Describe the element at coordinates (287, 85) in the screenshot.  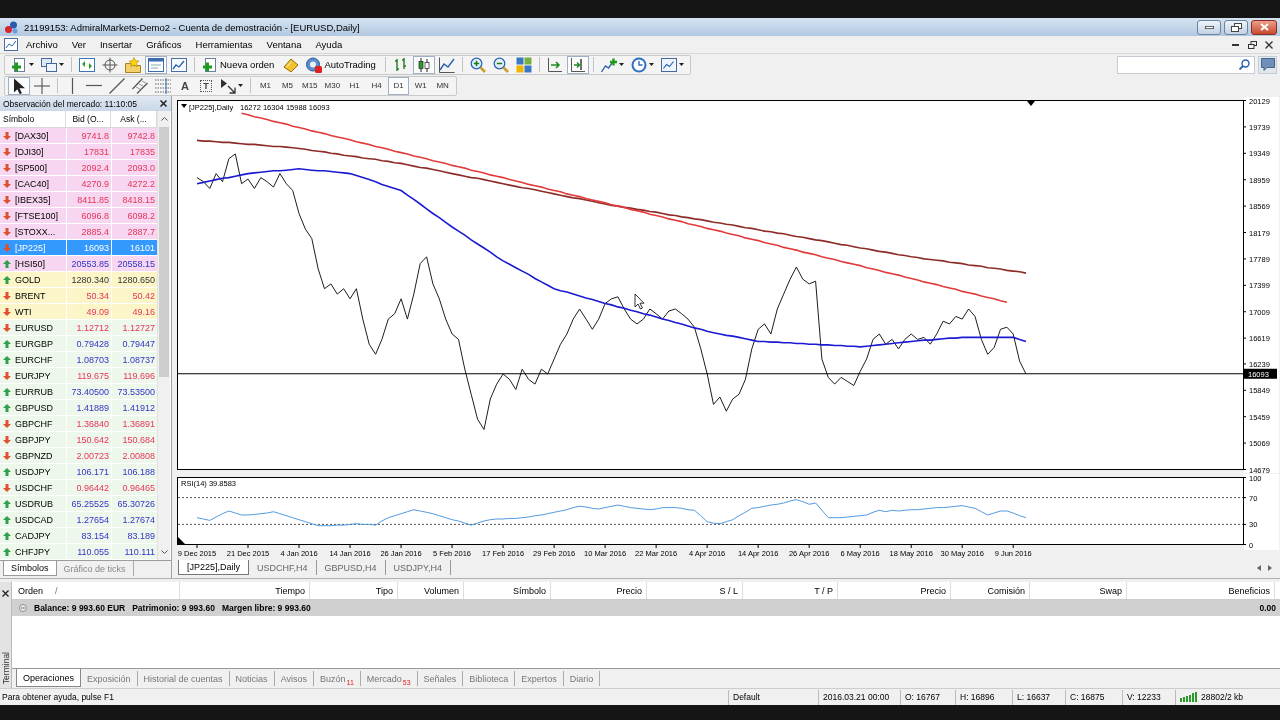
I see `timeframe-button: M5` at that location.